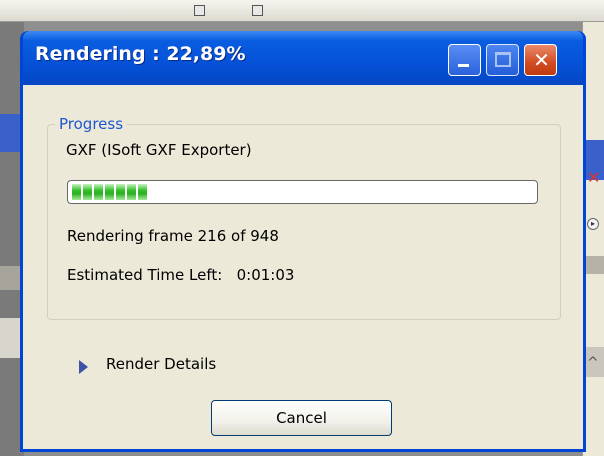 The height and width of the screenshot is (456, 604). I want to click on exporter-label: GXF (ISoft GXF Exporter), so click(159, 150).